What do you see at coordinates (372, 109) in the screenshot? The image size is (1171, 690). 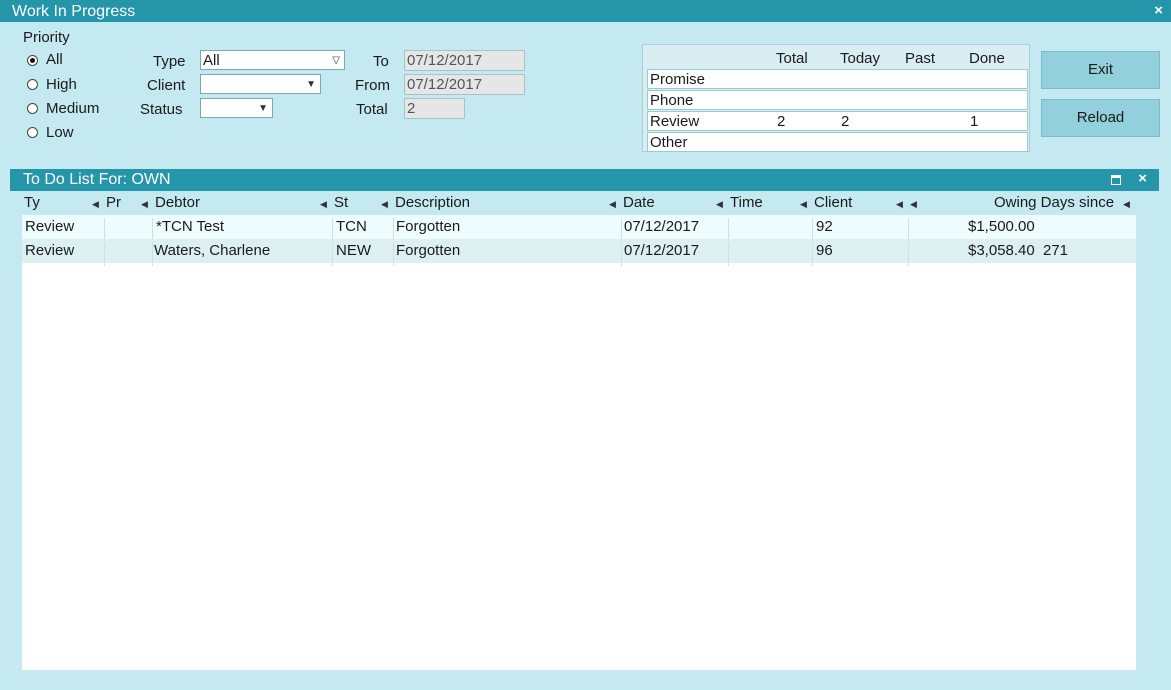 I see `total-label: Total` at bounding box center [372, 109].